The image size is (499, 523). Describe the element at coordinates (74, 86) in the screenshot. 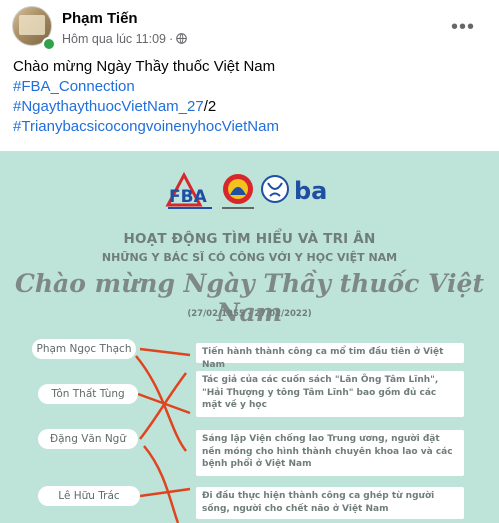

I see `hashtag-fba-connection: #FBA_Connection` at that location.